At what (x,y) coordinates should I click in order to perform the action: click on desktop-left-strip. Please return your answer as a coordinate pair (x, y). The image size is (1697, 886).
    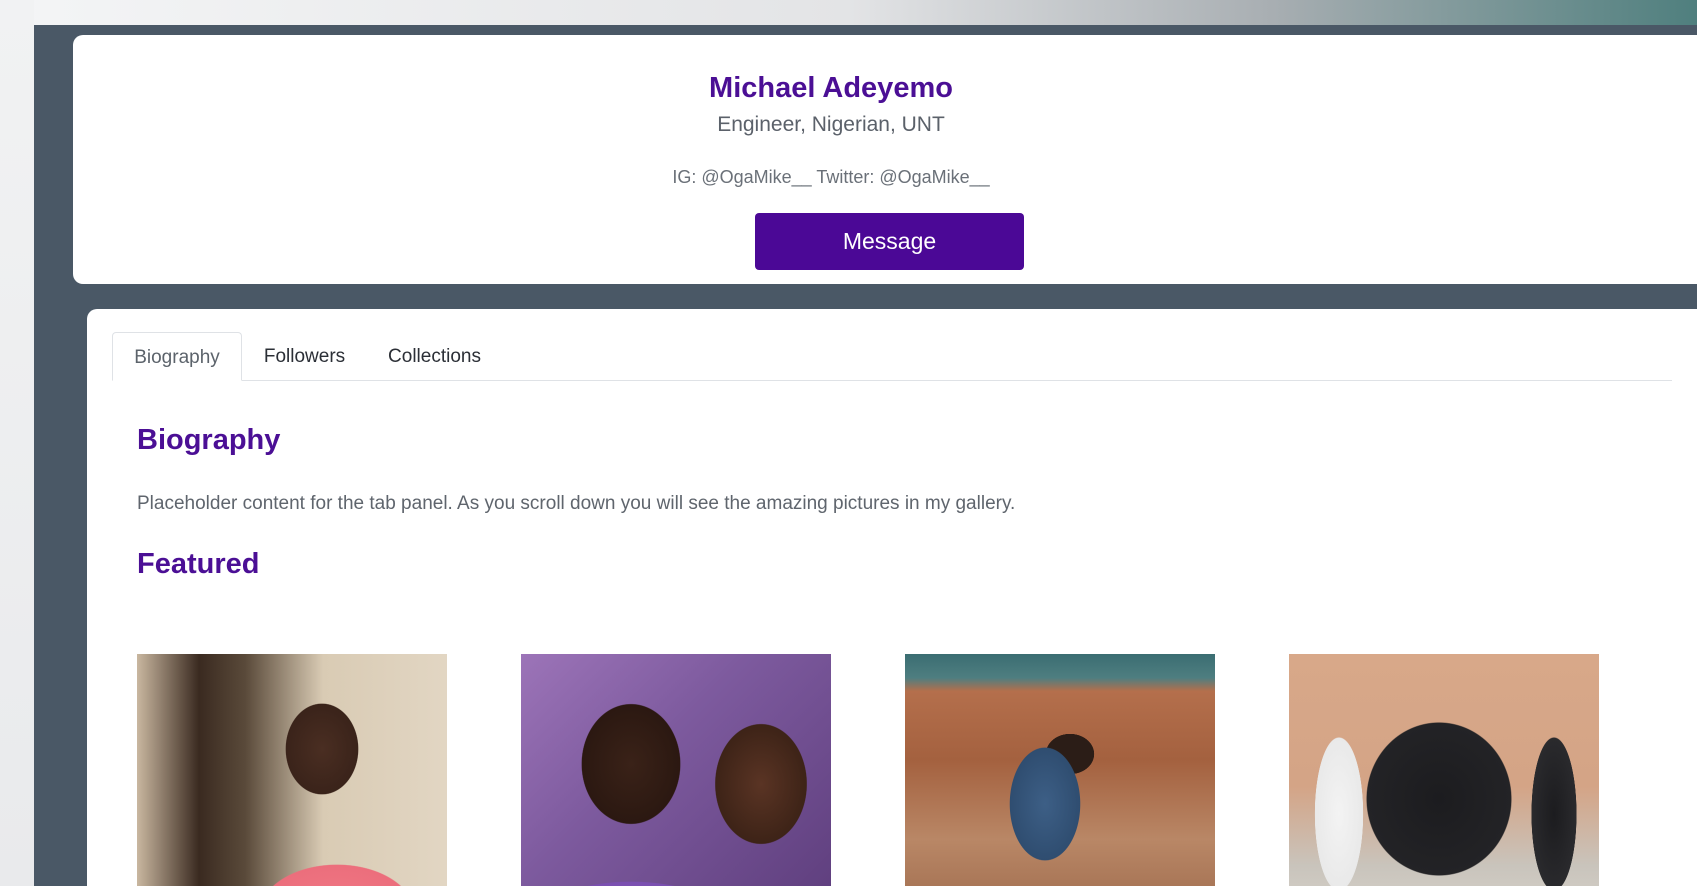
    Looking at the image, I should click on (17, 443).